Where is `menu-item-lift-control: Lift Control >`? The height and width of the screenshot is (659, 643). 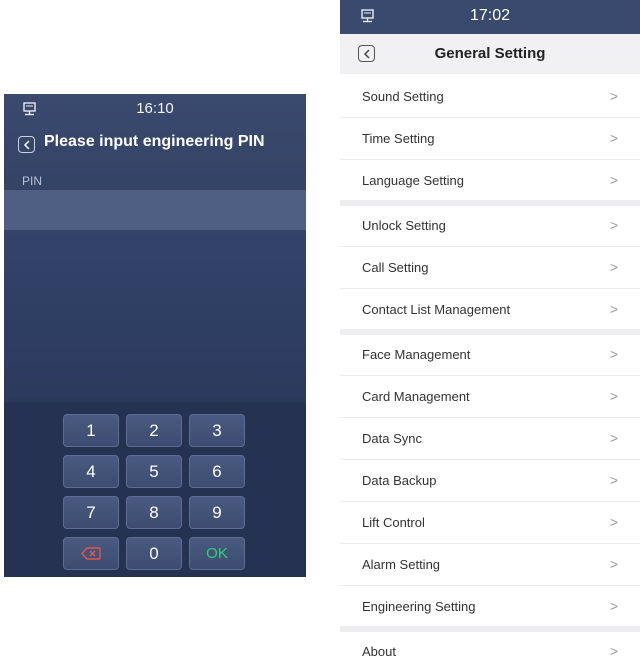
menu-item-lift-control: Lift Control > is located at coordinates (490, 523).